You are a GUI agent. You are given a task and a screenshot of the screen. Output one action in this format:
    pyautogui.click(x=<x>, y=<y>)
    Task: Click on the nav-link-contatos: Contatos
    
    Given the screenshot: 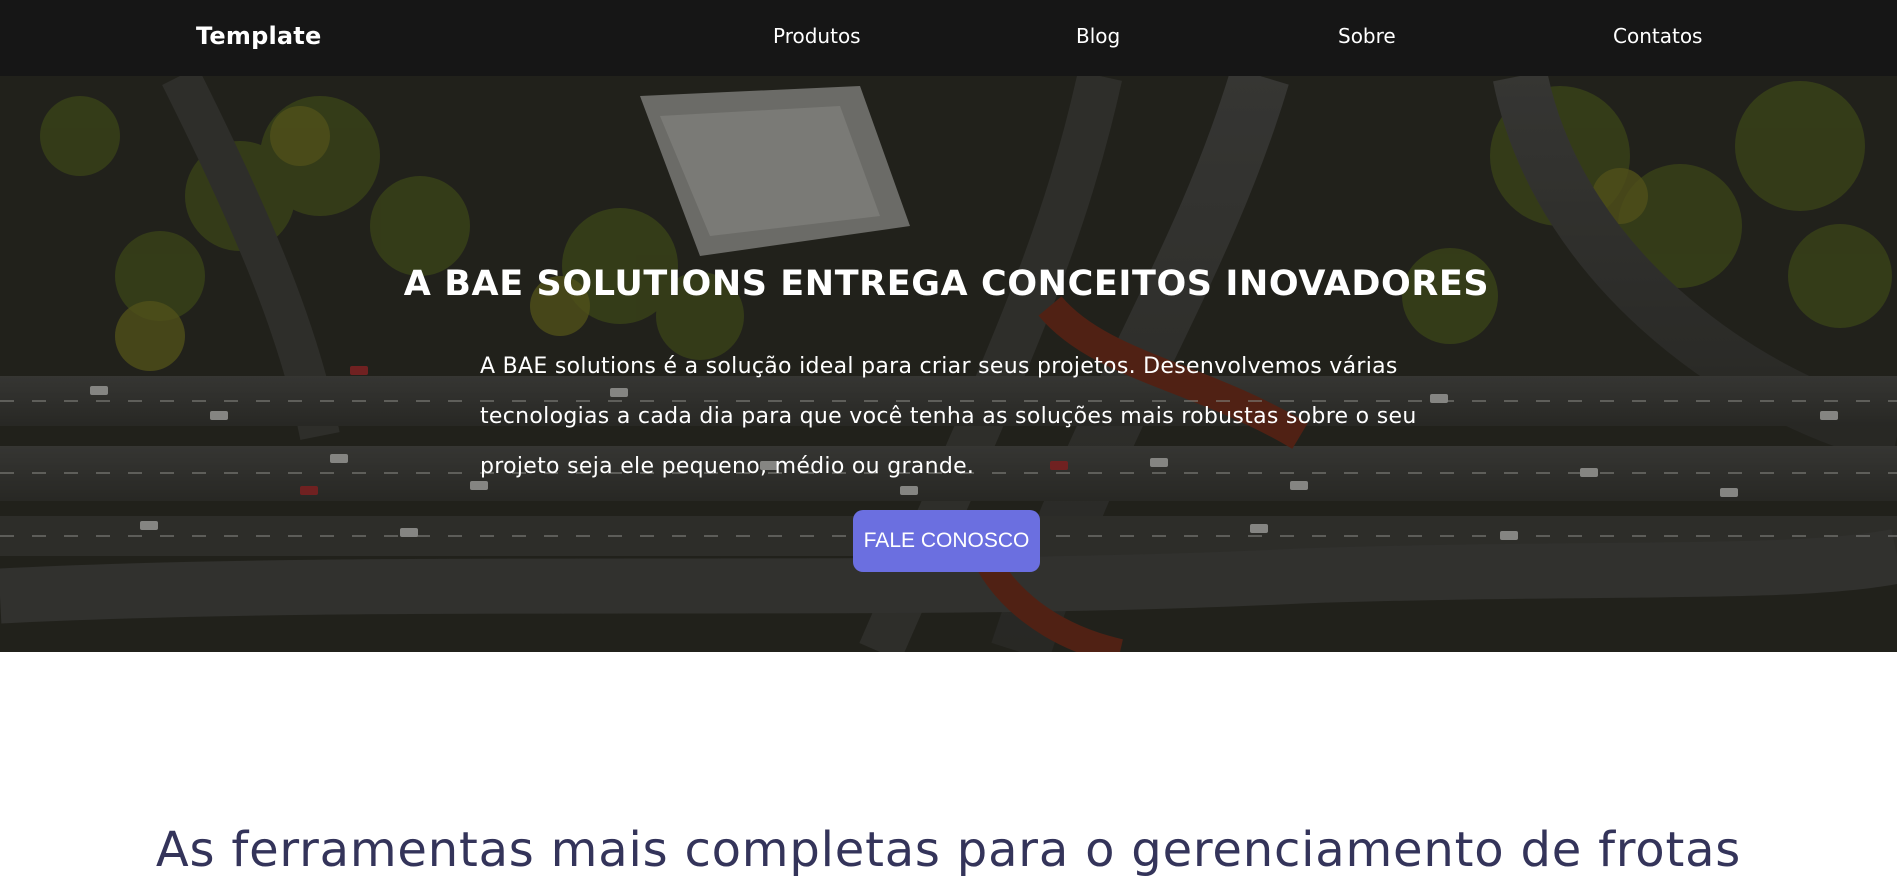 What is the action you would take?
    pyautogui.click(x=1657, y=36)
    